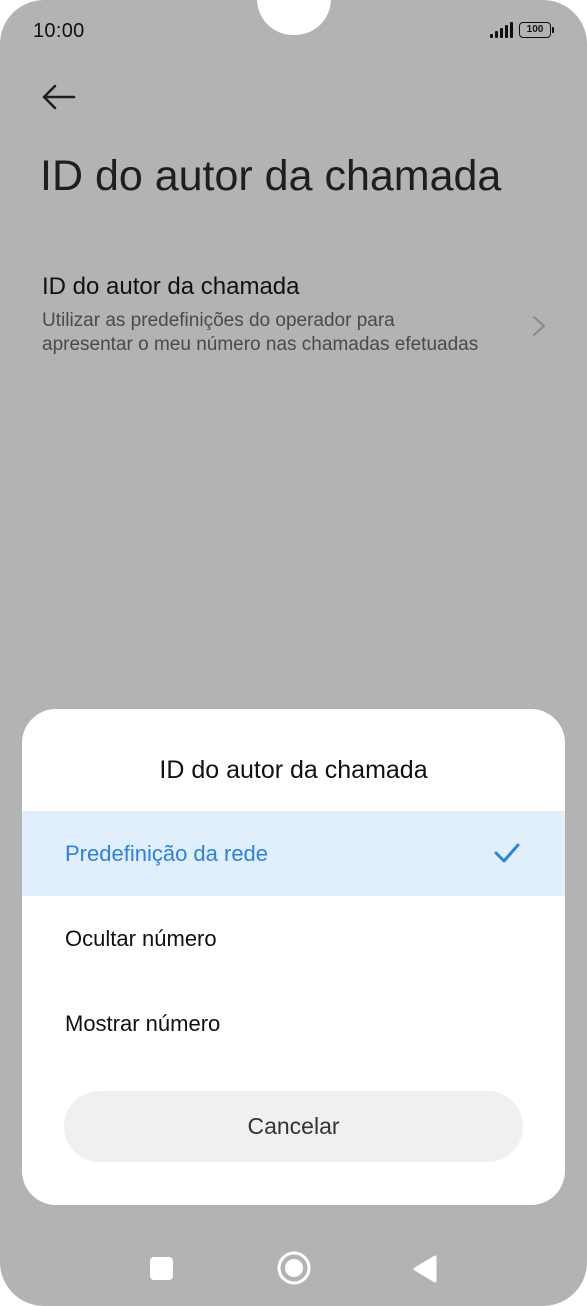  I want to click on check-icon, so click(507, 853).